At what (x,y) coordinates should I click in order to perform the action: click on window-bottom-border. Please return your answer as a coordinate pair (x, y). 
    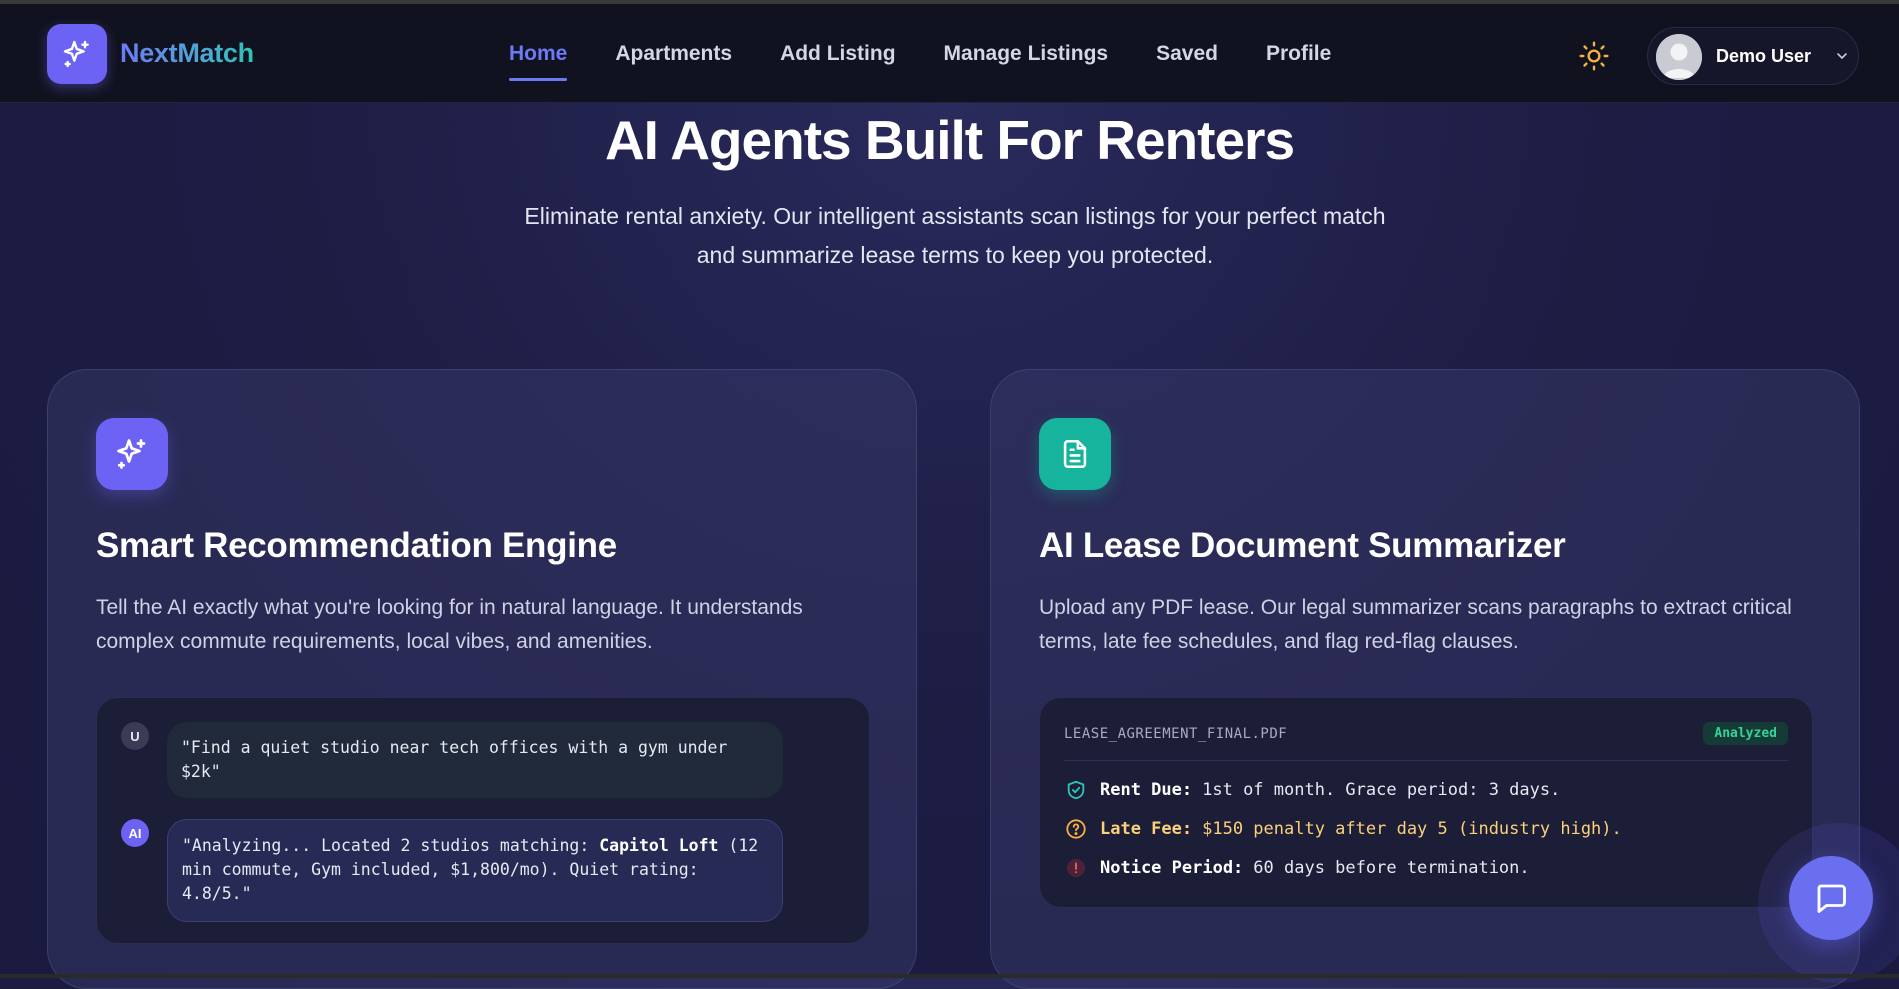
    Looking at the image, I should click on (949, 976).